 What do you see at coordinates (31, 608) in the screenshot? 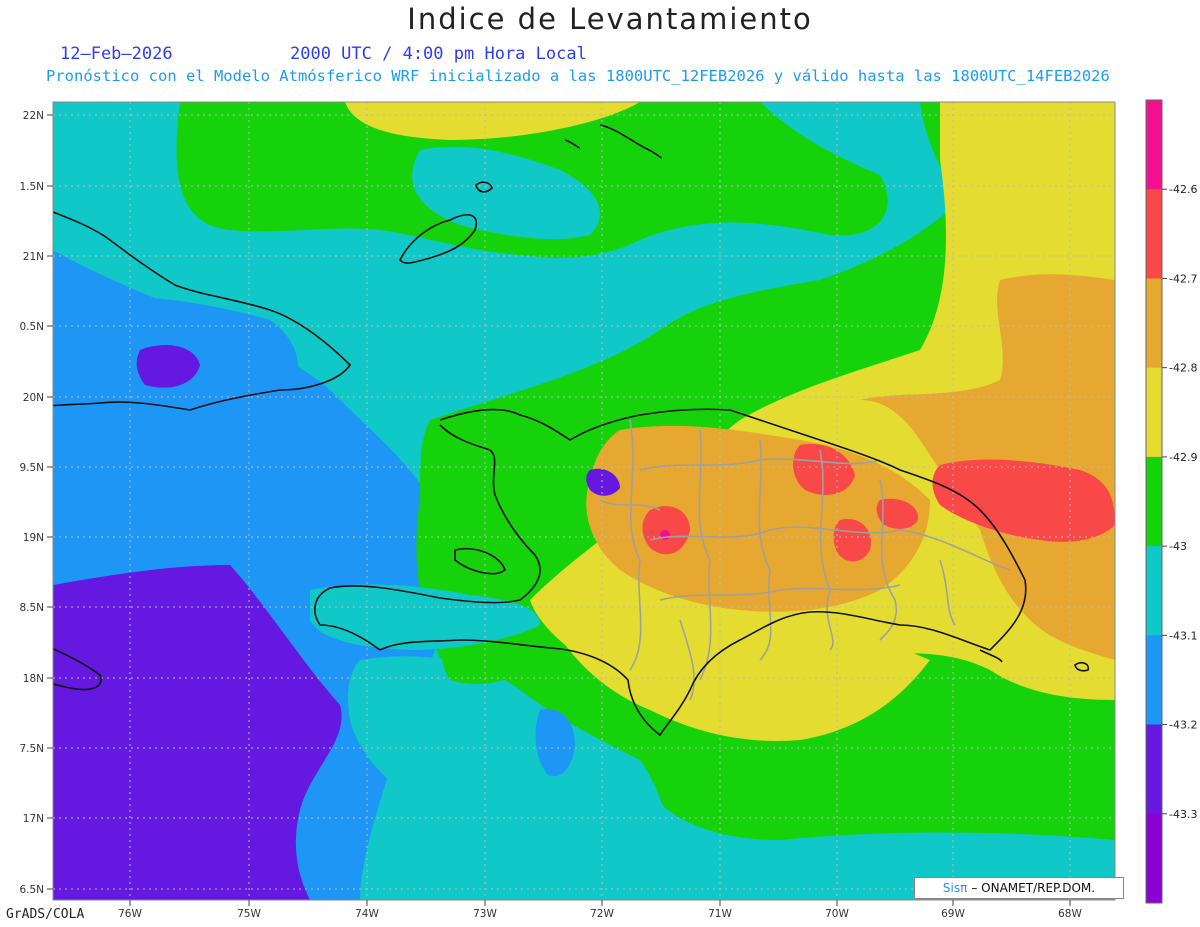
I see `lat-label: 8.5N` at bounding box center [31, 608].